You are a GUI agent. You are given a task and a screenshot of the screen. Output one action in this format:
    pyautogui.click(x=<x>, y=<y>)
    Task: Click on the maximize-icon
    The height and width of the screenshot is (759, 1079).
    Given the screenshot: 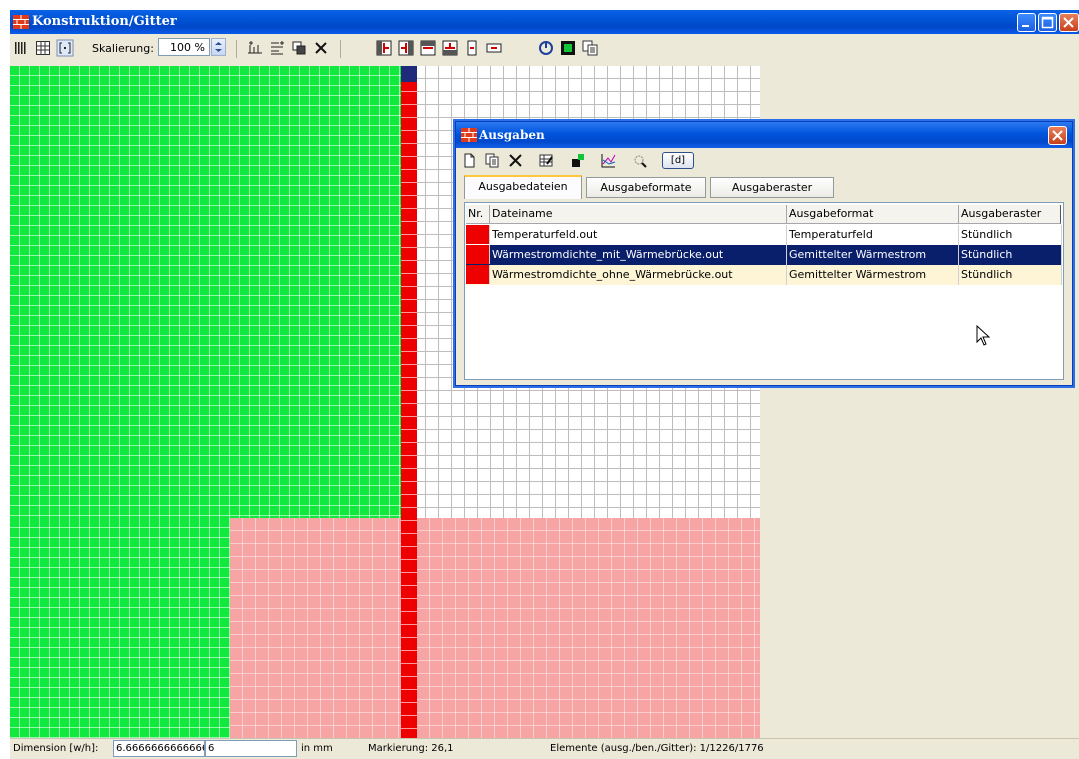 What is the action you would take?
    pyautogui.click(x=1047, y=22)
    